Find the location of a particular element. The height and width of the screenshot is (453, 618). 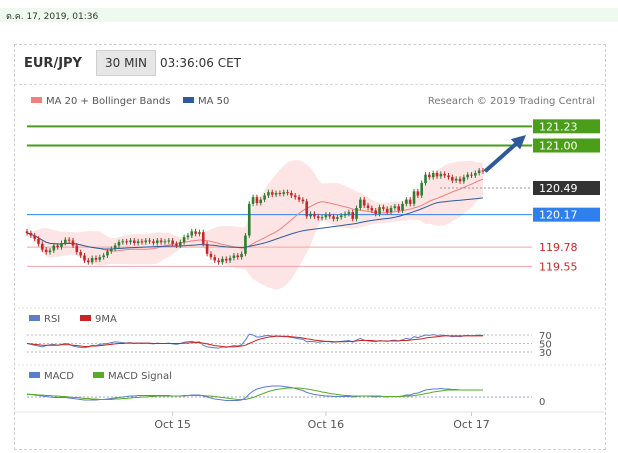

x-axis: Oct 15 Oct 16 Oct 17 is located at coordinates (322, 421).